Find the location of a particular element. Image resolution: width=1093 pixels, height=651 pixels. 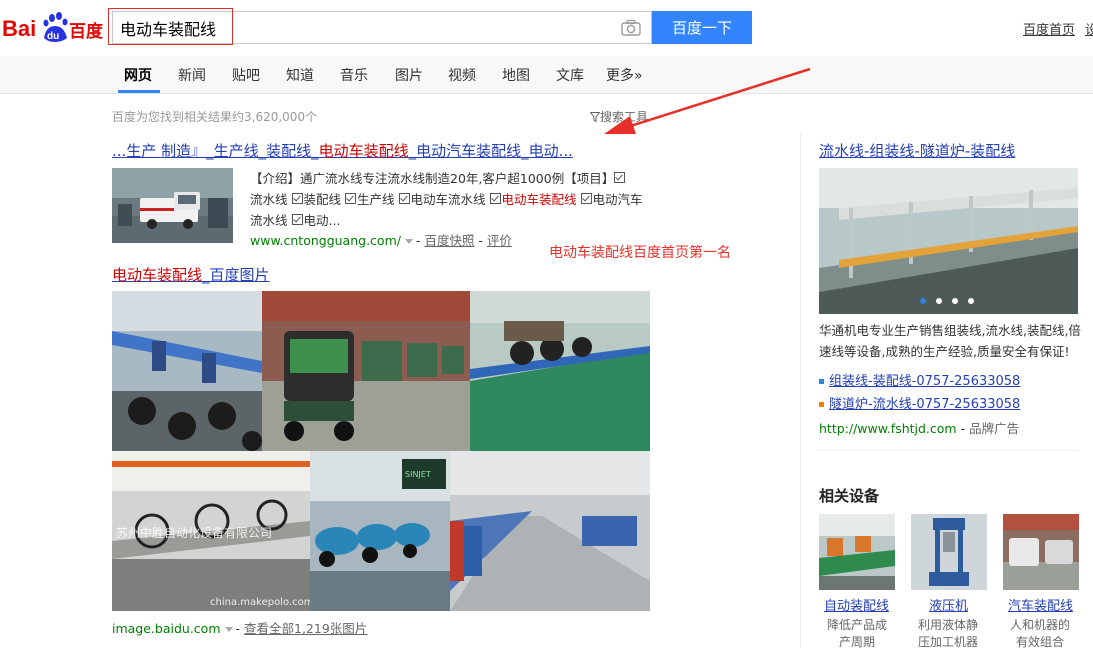

tab-tieba: 贴吧 is located at coordinates (246, 75).